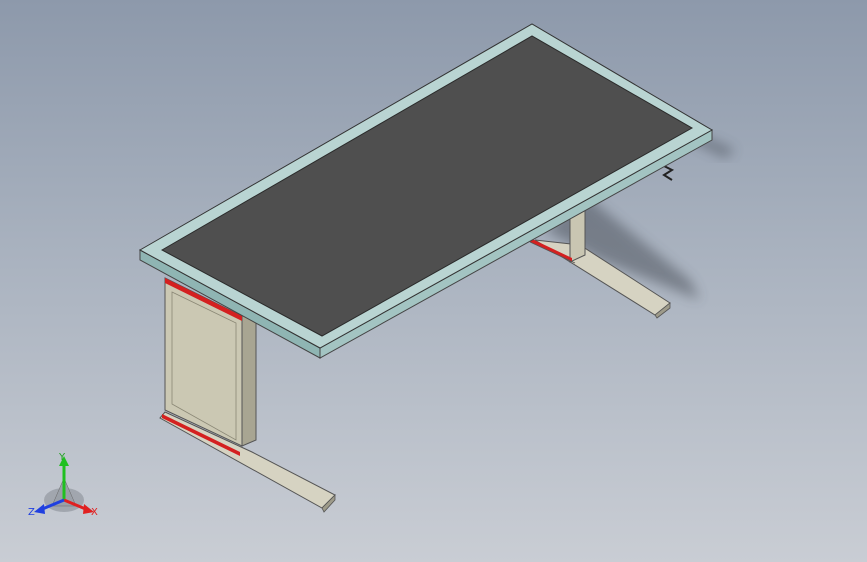 The width and height of the screenshot is (867, 562). I want to click on orientation-triad: Y X Z, so click(63, 485).